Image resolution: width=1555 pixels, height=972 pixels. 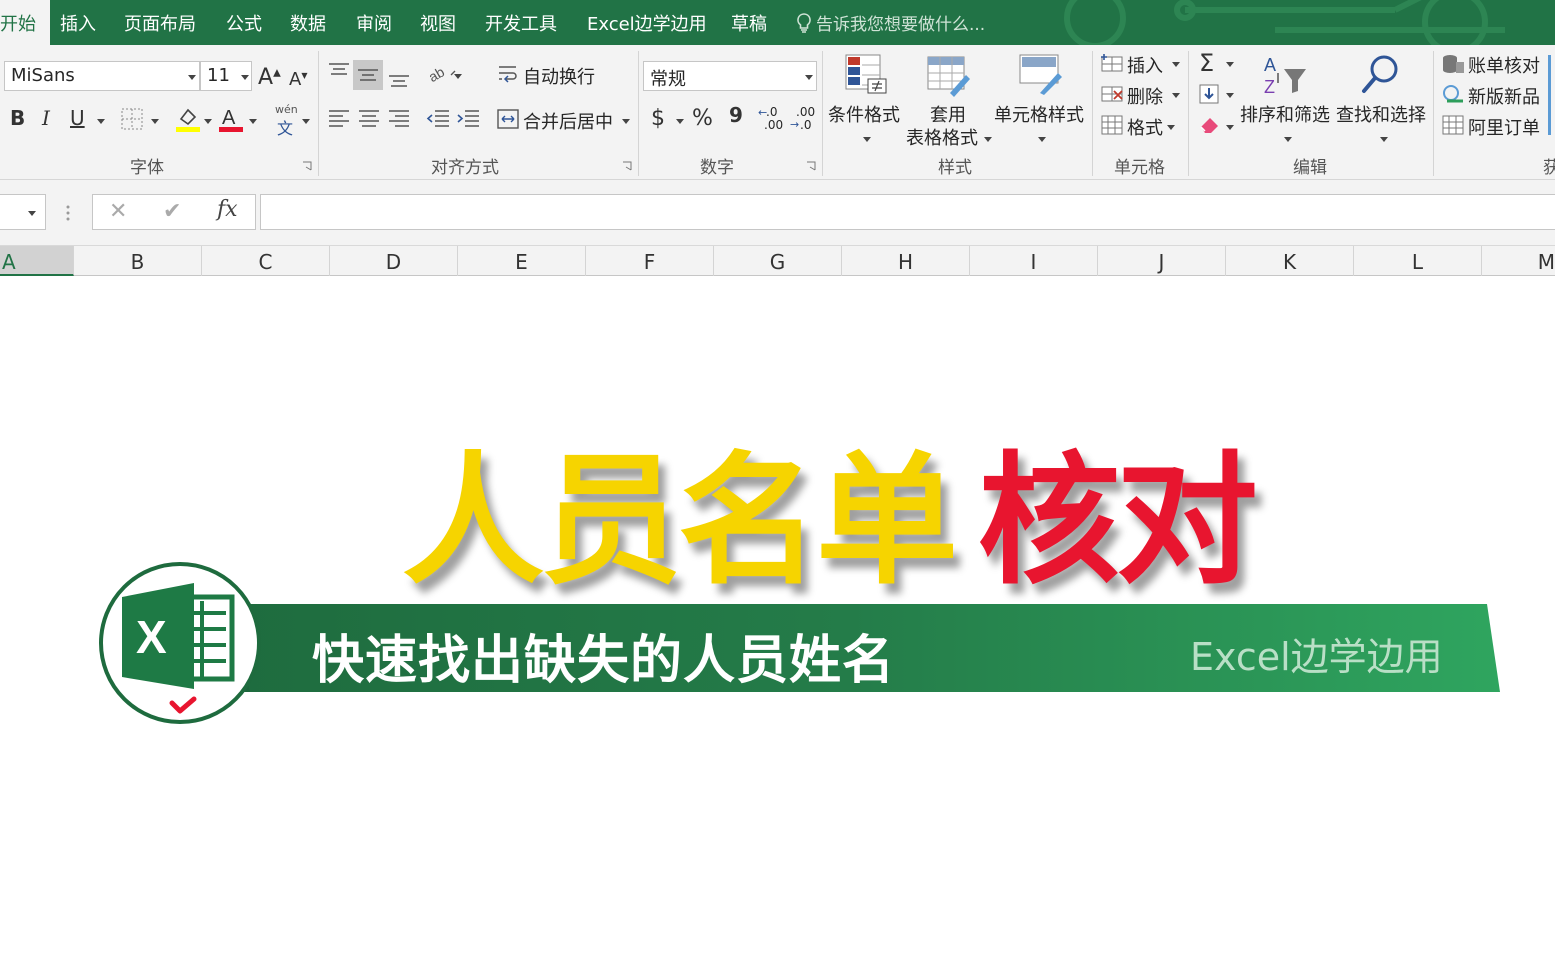 I want to click on merge-center-button: 合并后居中, so click(x=568, y=121).